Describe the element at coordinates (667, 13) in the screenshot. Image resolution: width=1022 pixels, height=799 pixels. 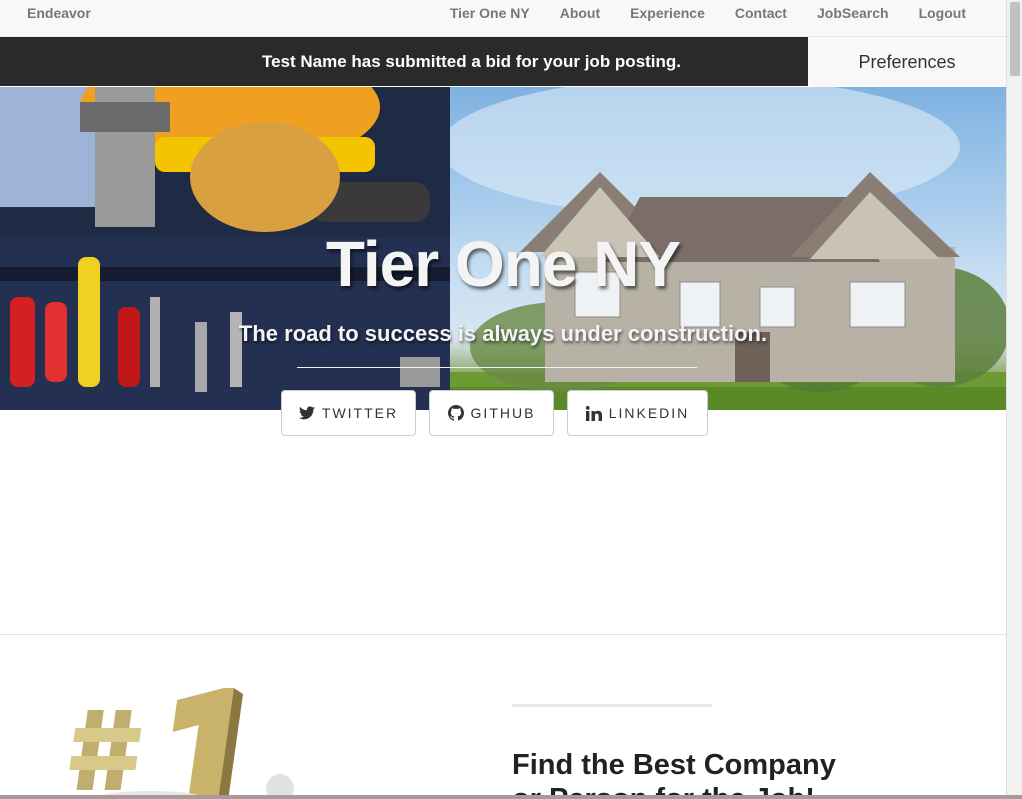
I see `nav-link-experience: Experience` at that location.